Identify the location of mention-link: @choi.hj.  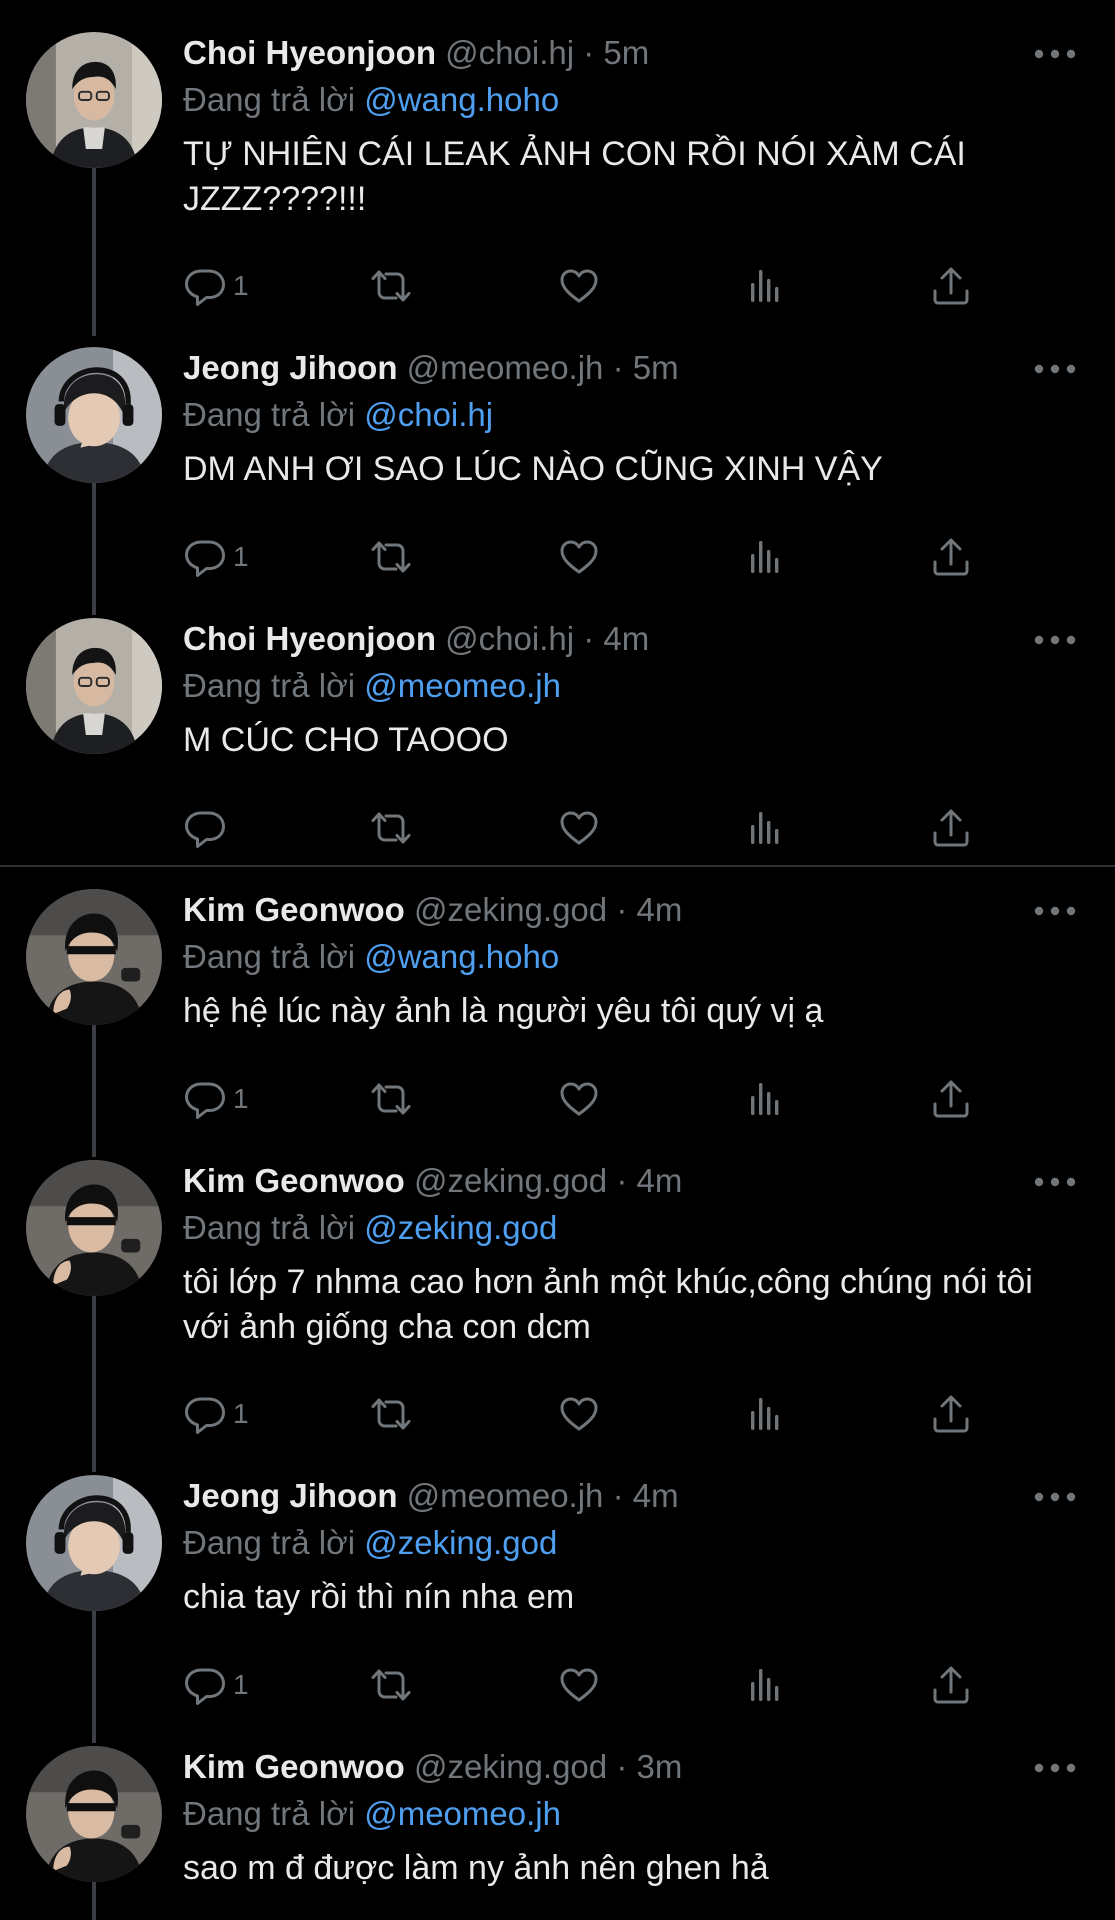
(428, 414).